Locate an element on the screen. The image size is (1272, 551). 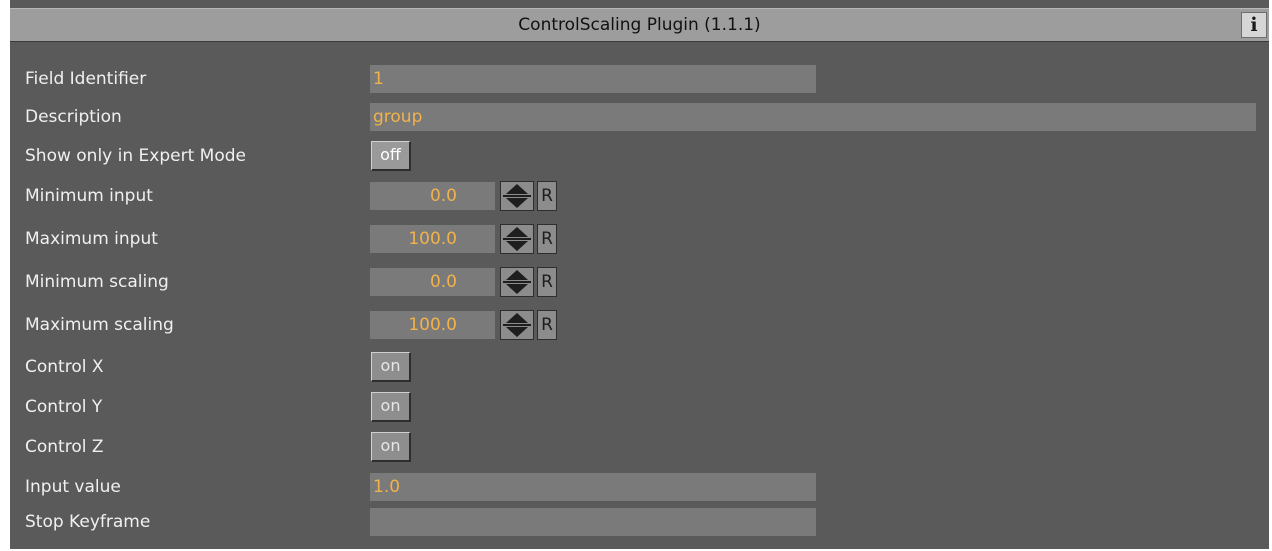
info-icon: i is located at coordinates (1254, 25).